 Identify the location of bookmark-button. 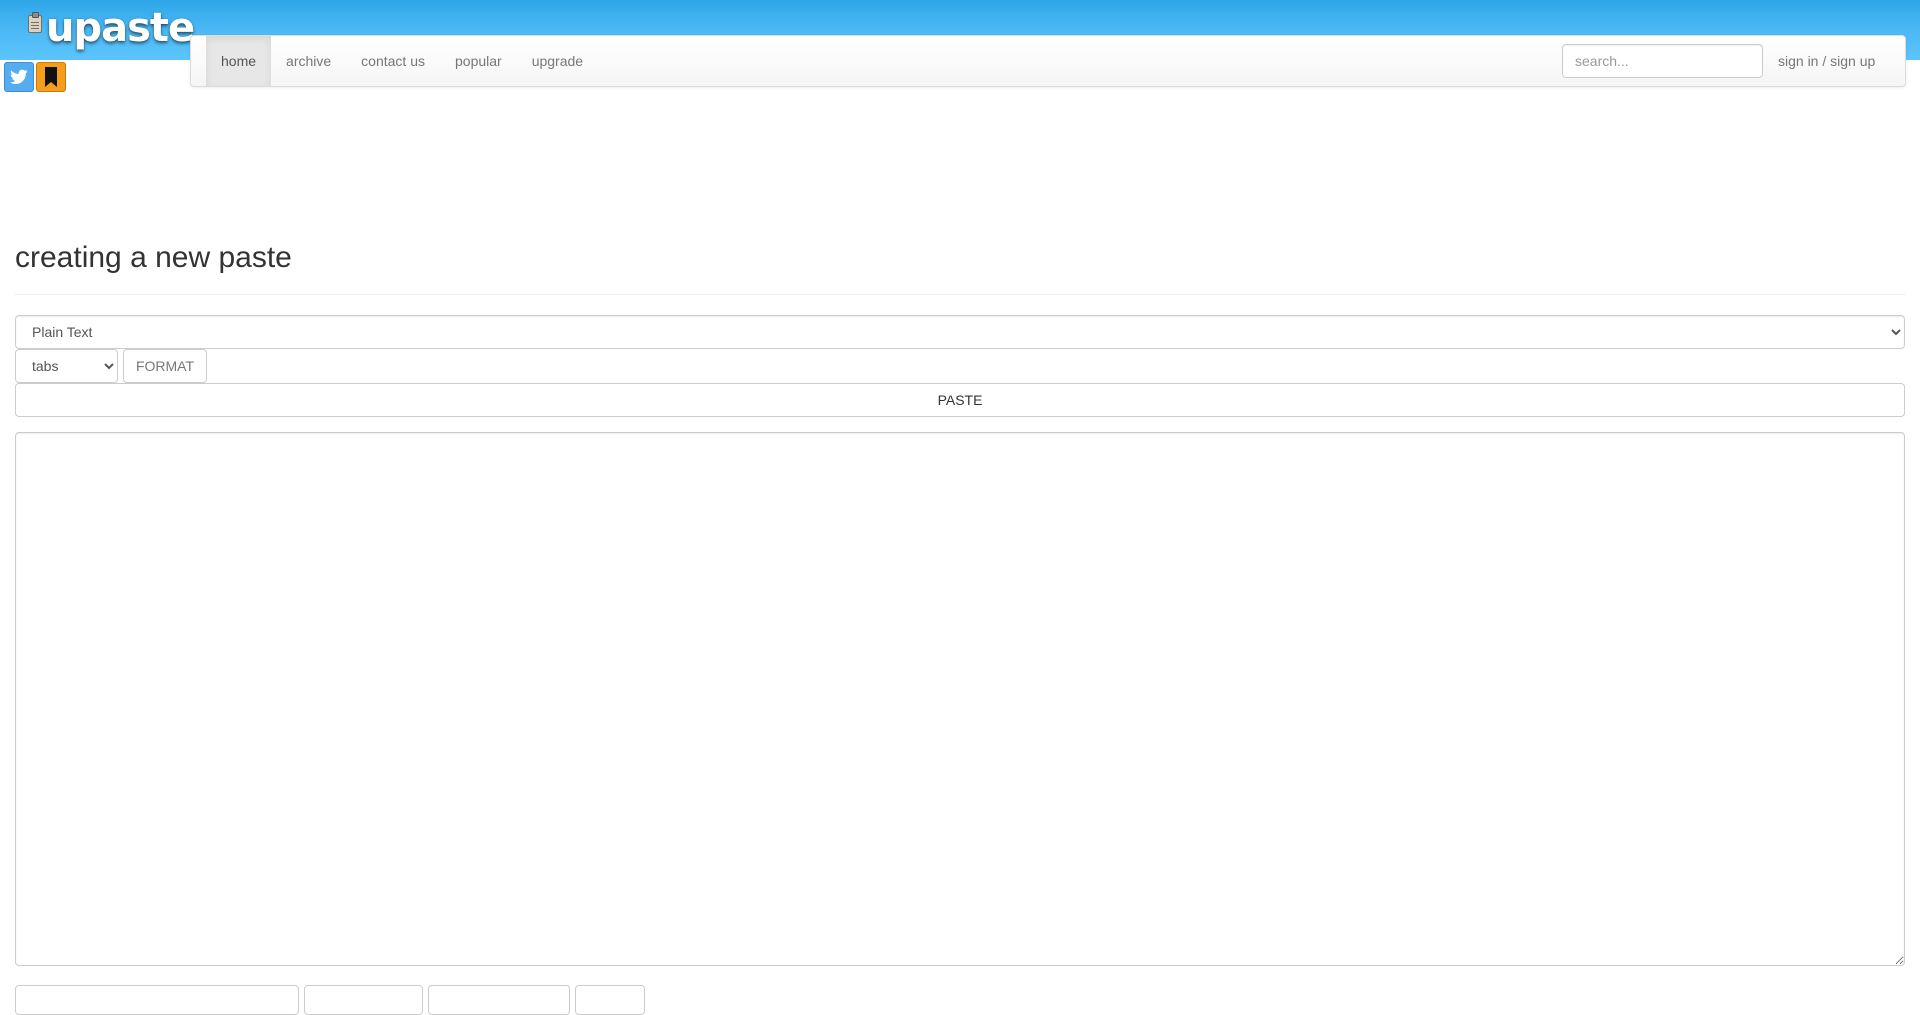
(51, 77).